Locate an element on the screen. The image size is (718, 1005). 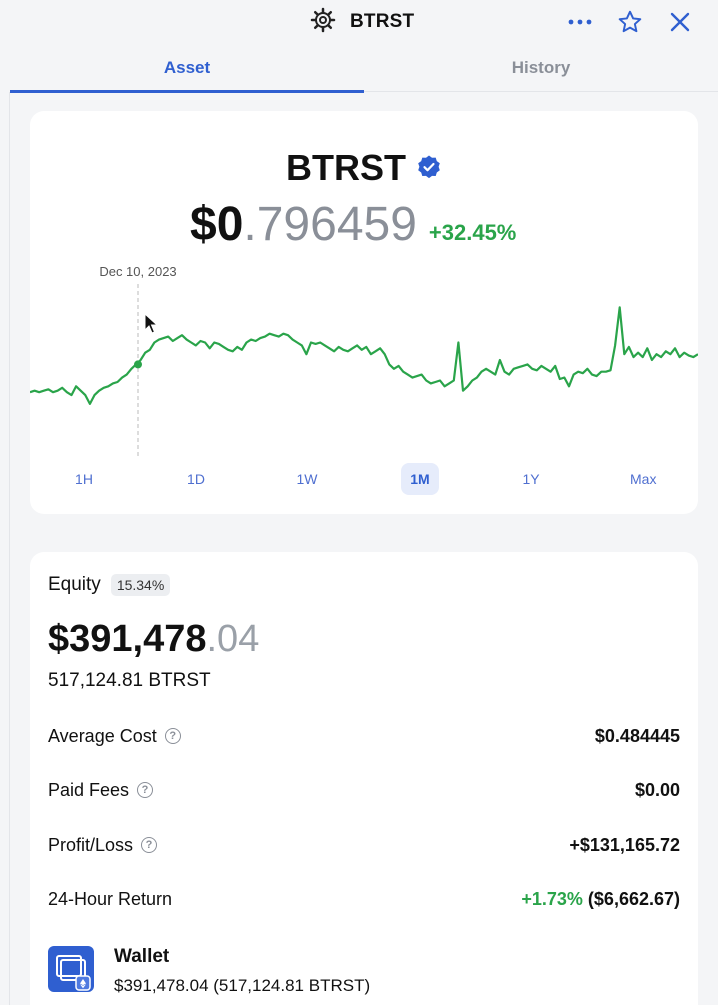
equity-quantity: 517,124.81 BTRST is located at coordinates (129, 680).